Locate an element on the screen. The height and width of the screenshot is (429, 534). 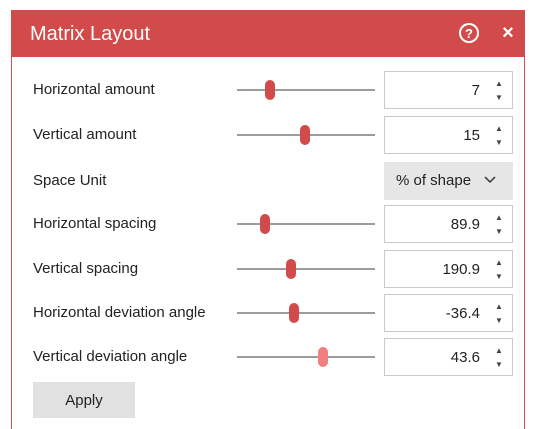
title-bar: Matrix Layout ? × is located at coordinates (268, 34).